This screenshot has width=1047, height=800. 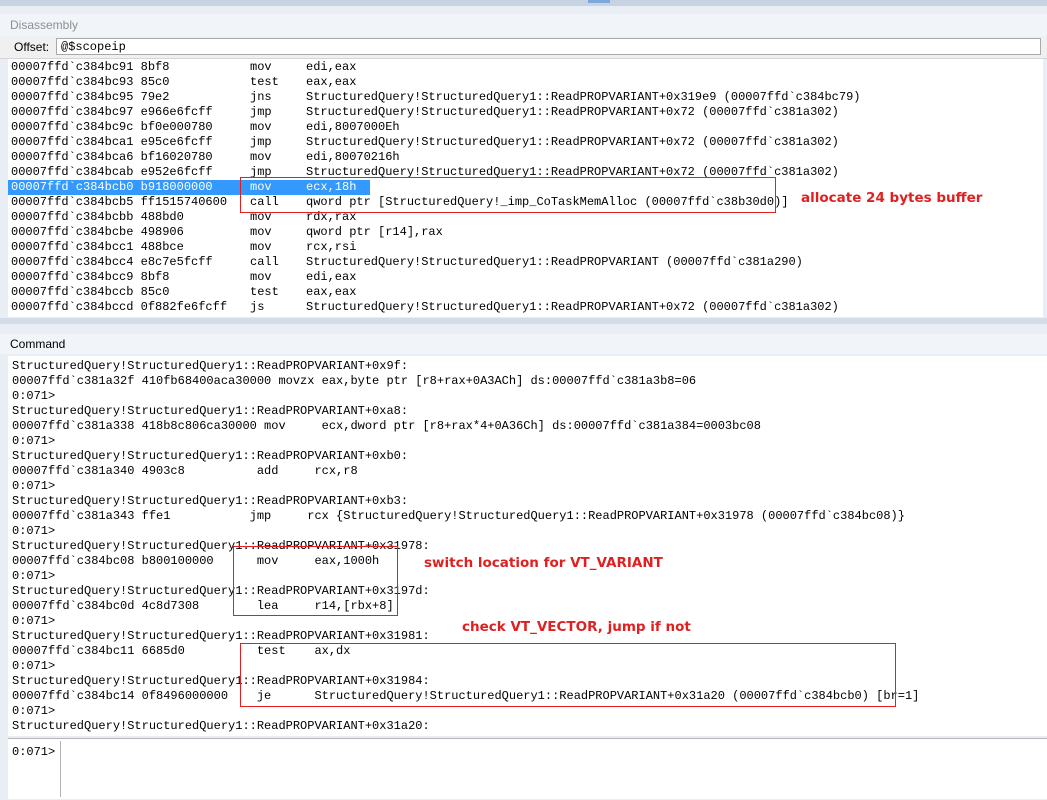 I want to click on disassembly-title: Disassembly, so click(x=44, y=25).